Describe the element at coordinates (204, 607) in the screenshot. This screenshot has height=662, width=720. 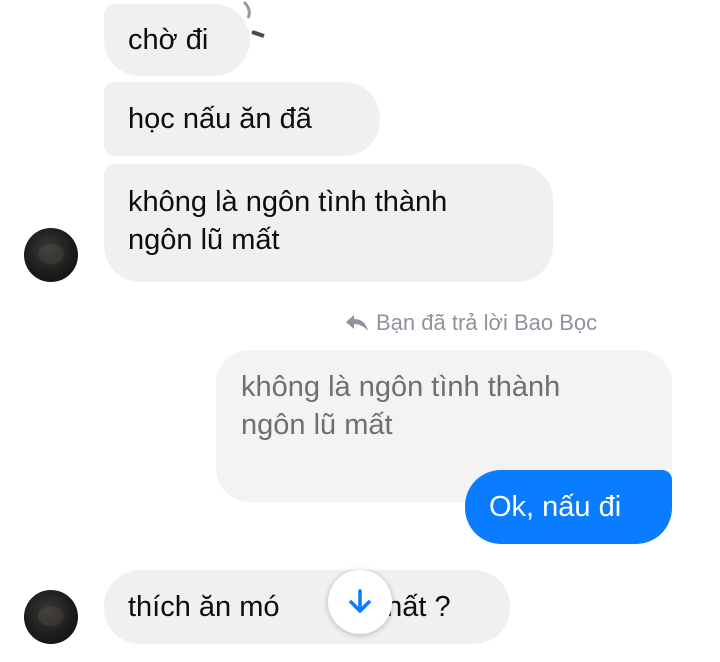
I see `message-text-part: thích ăn mó` at that location.